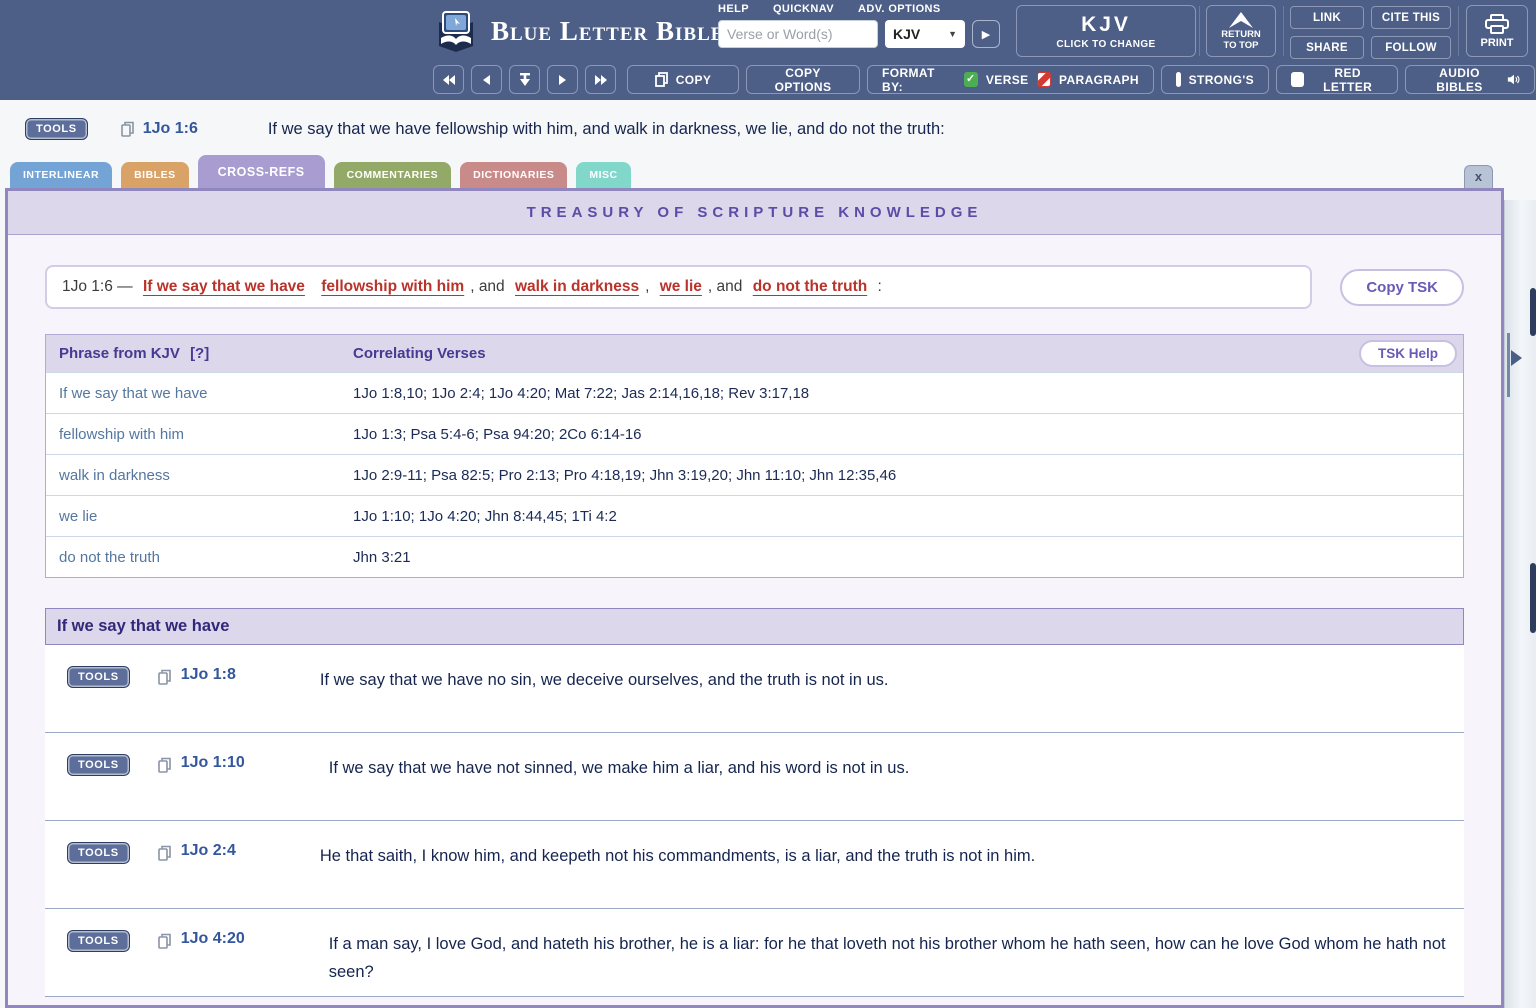  Describe the element at coordinates (208, 851) in the screenshot. I see `verse-reference-link: 1Jo 2:4` at that location.